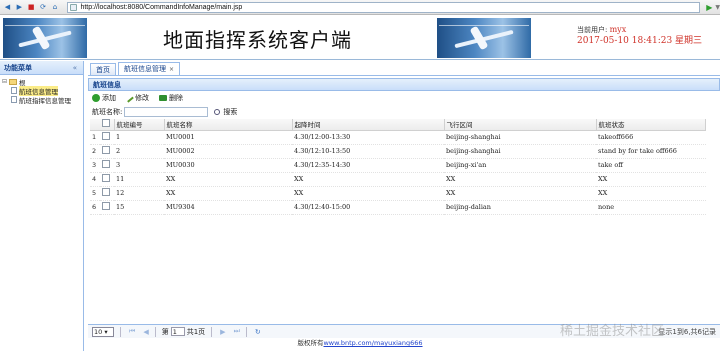 The height and width of the screenshot is (351, 720). What do you see at coordinates (107, 84) in the screenshot?
I see `panel-title: 航班信息` at bounding box center [107, 84].